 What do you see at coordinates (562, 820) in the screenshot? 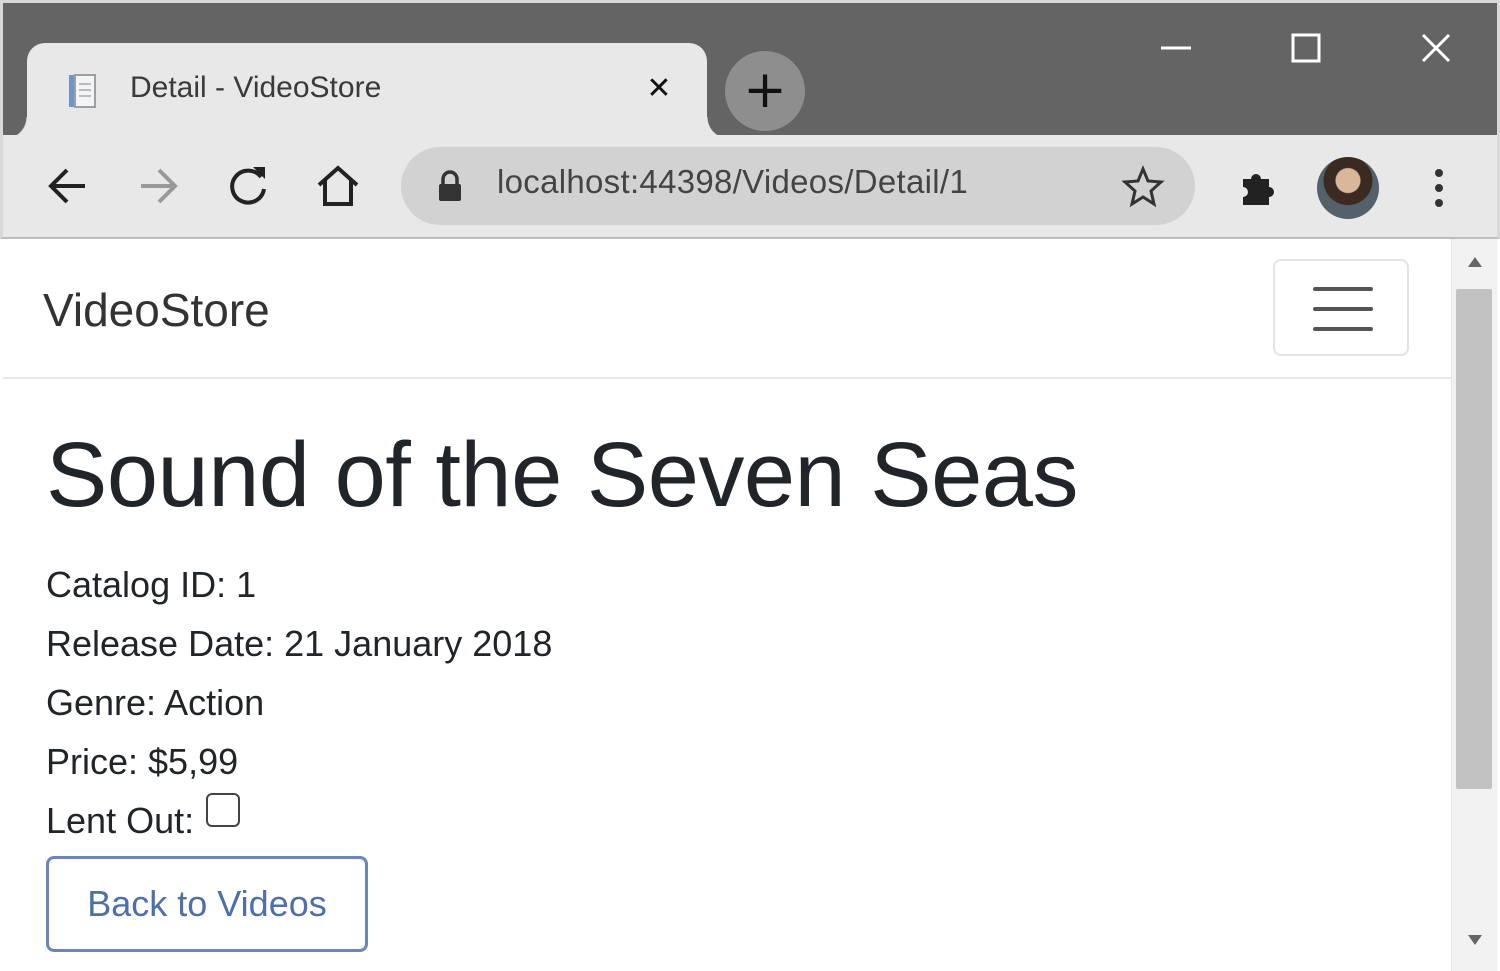
I see `lent-out-row: Lent Out:` at bounding box center [562, 820].